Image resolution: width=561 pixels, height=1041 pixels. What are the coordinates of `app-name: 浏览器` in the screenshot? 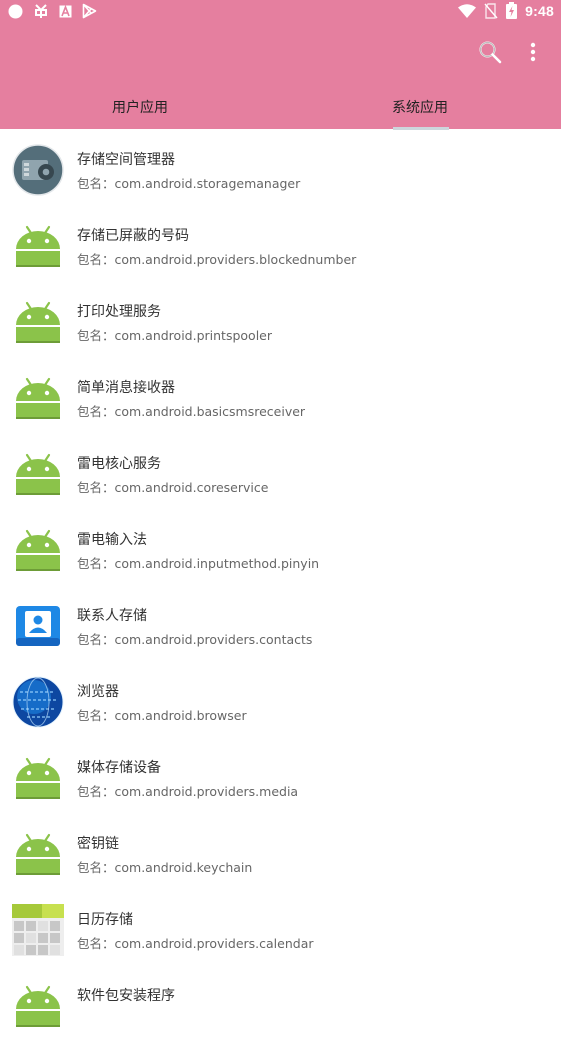 It's located at (98, 692).